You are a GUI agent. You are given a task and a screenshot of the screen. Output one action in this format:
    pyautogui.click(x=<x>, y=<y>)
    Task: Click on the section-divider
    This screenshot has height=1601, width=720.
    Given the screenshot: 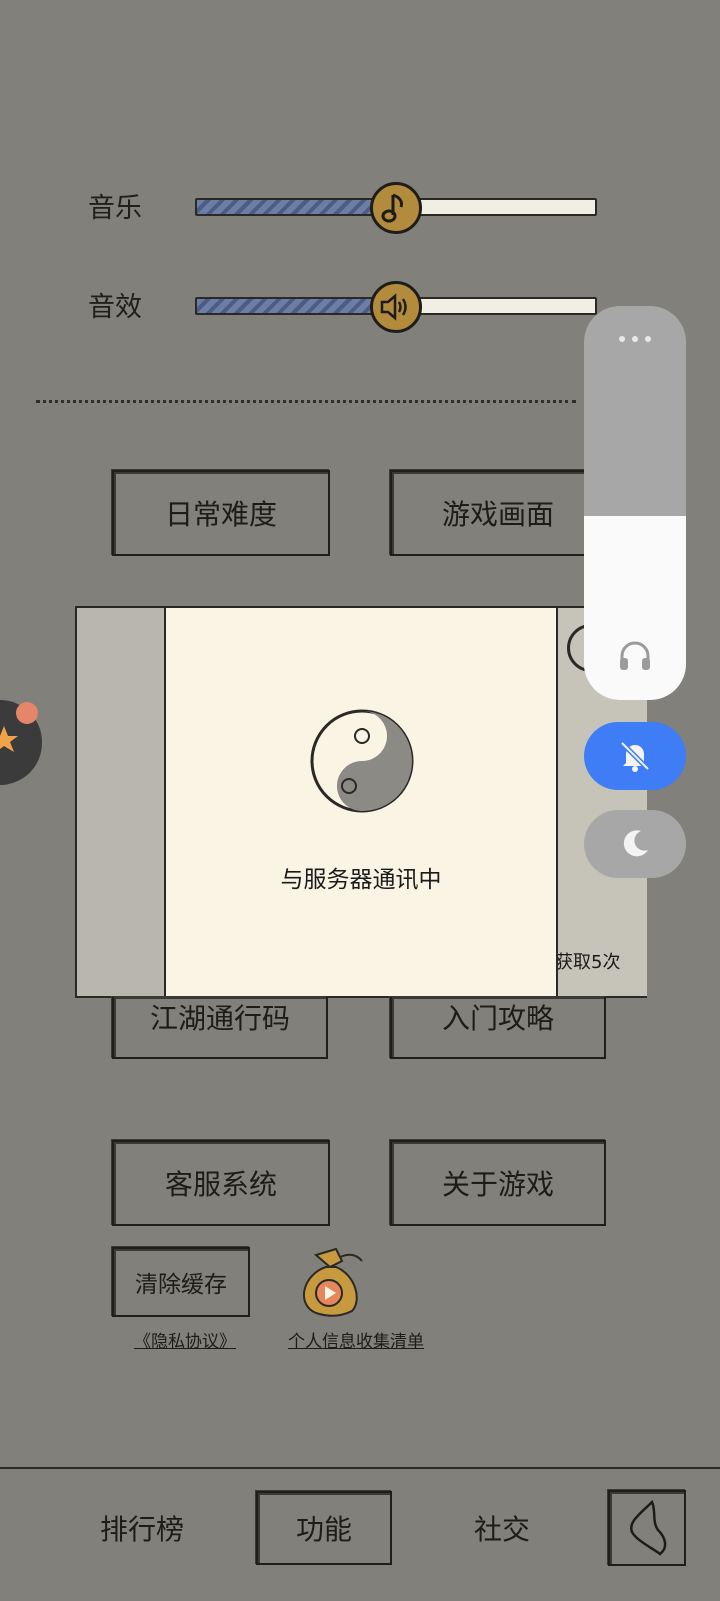 What is the action you would take?
    pyautogui.click(x=306, y=401)
    